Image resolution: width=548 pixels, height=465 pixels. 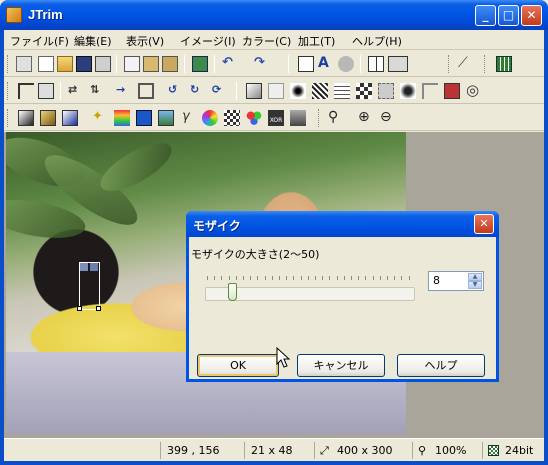 I want to click on crop-icon, so click(x=26, y=91).